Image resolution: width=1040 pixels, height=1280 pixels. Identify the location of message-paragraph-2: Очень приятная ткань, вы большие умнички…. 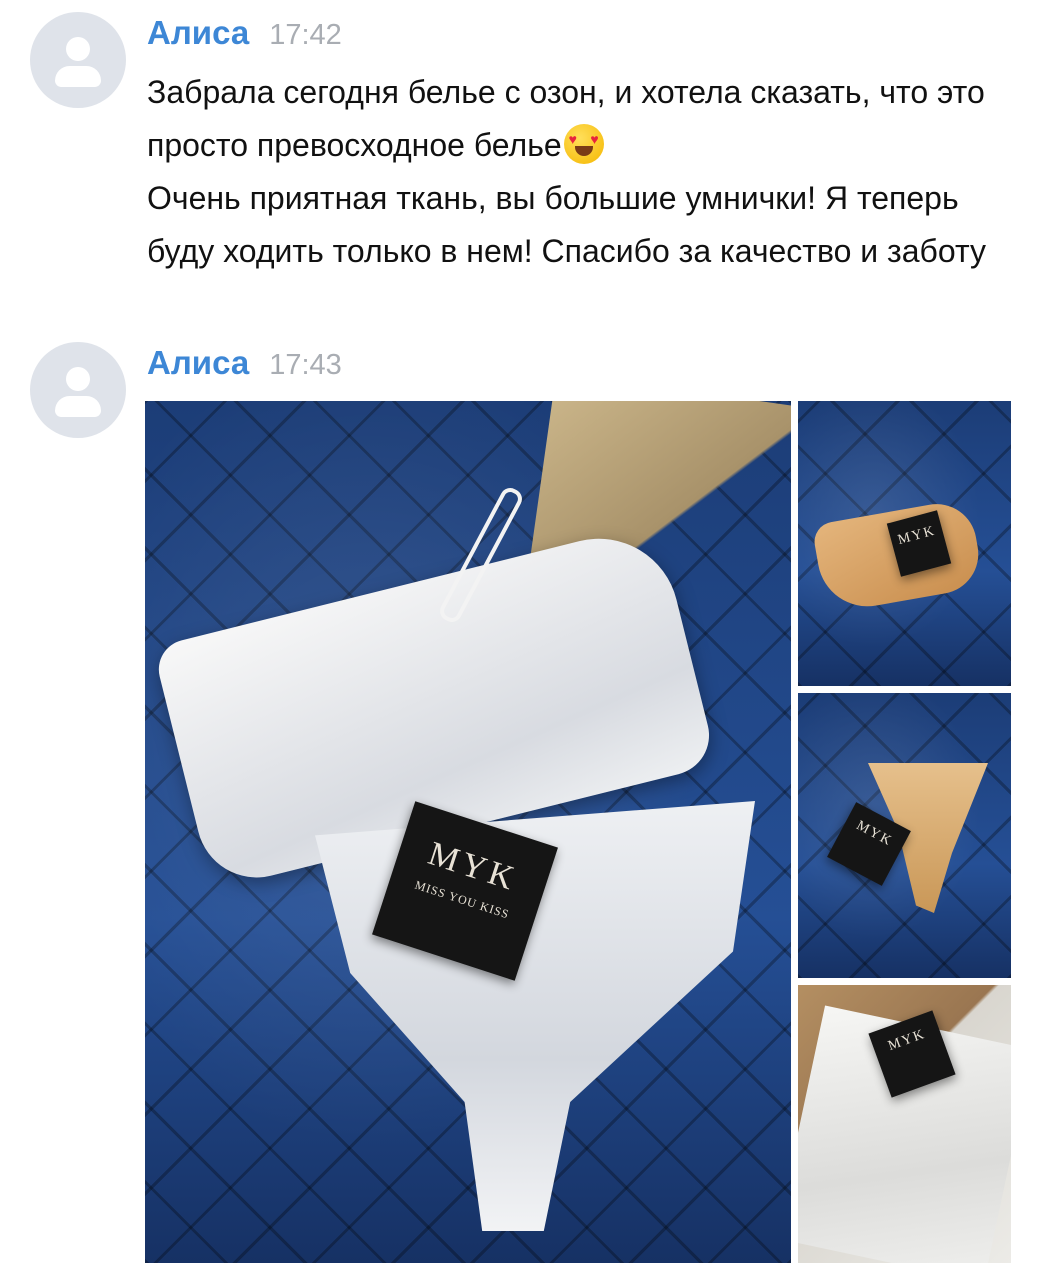
(566, 224).